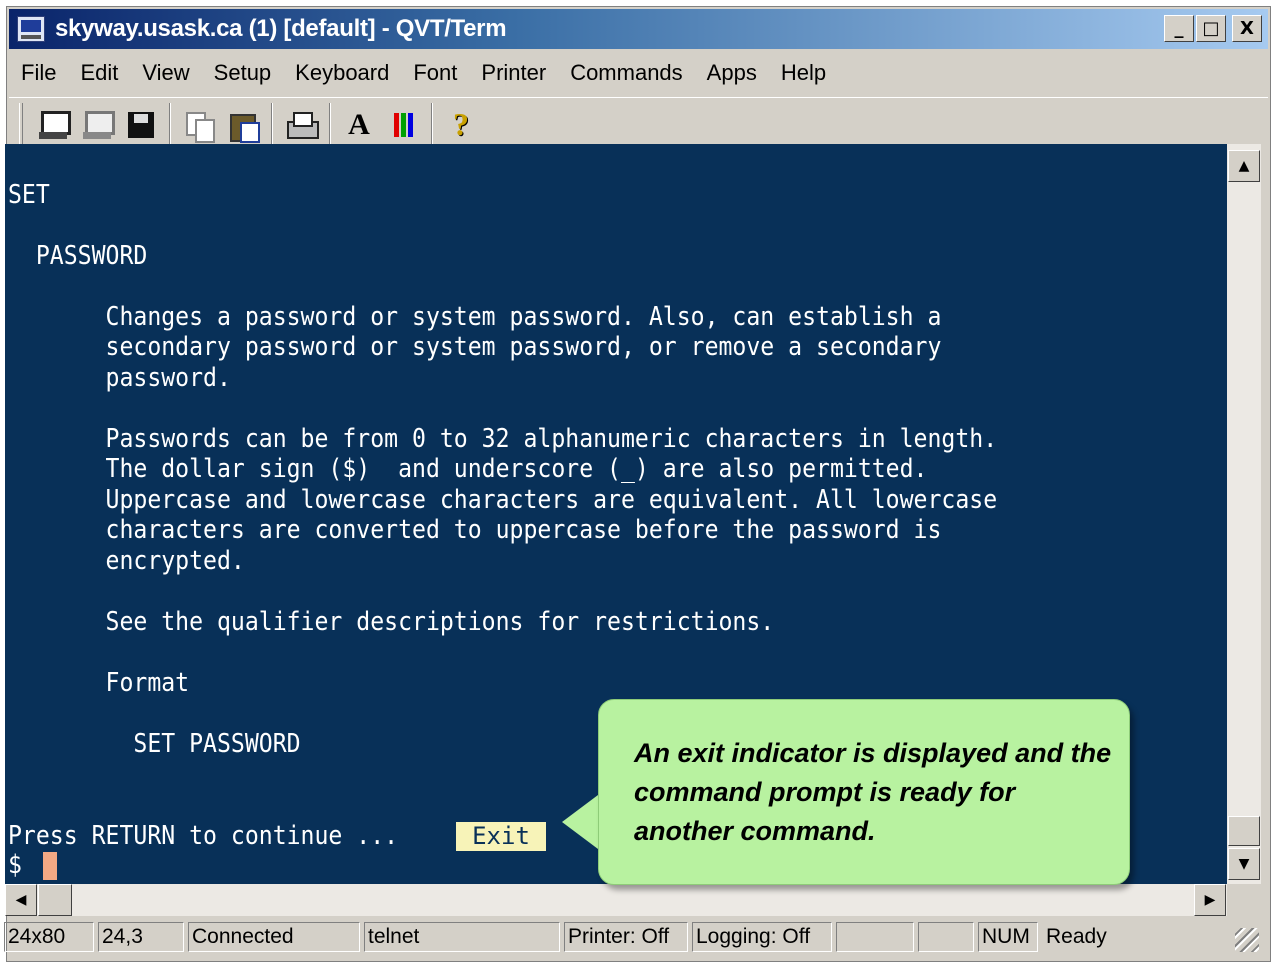 The width and height of the screenshot is (1277, 964). I want to click on close-button: X, so click(1247, 28).